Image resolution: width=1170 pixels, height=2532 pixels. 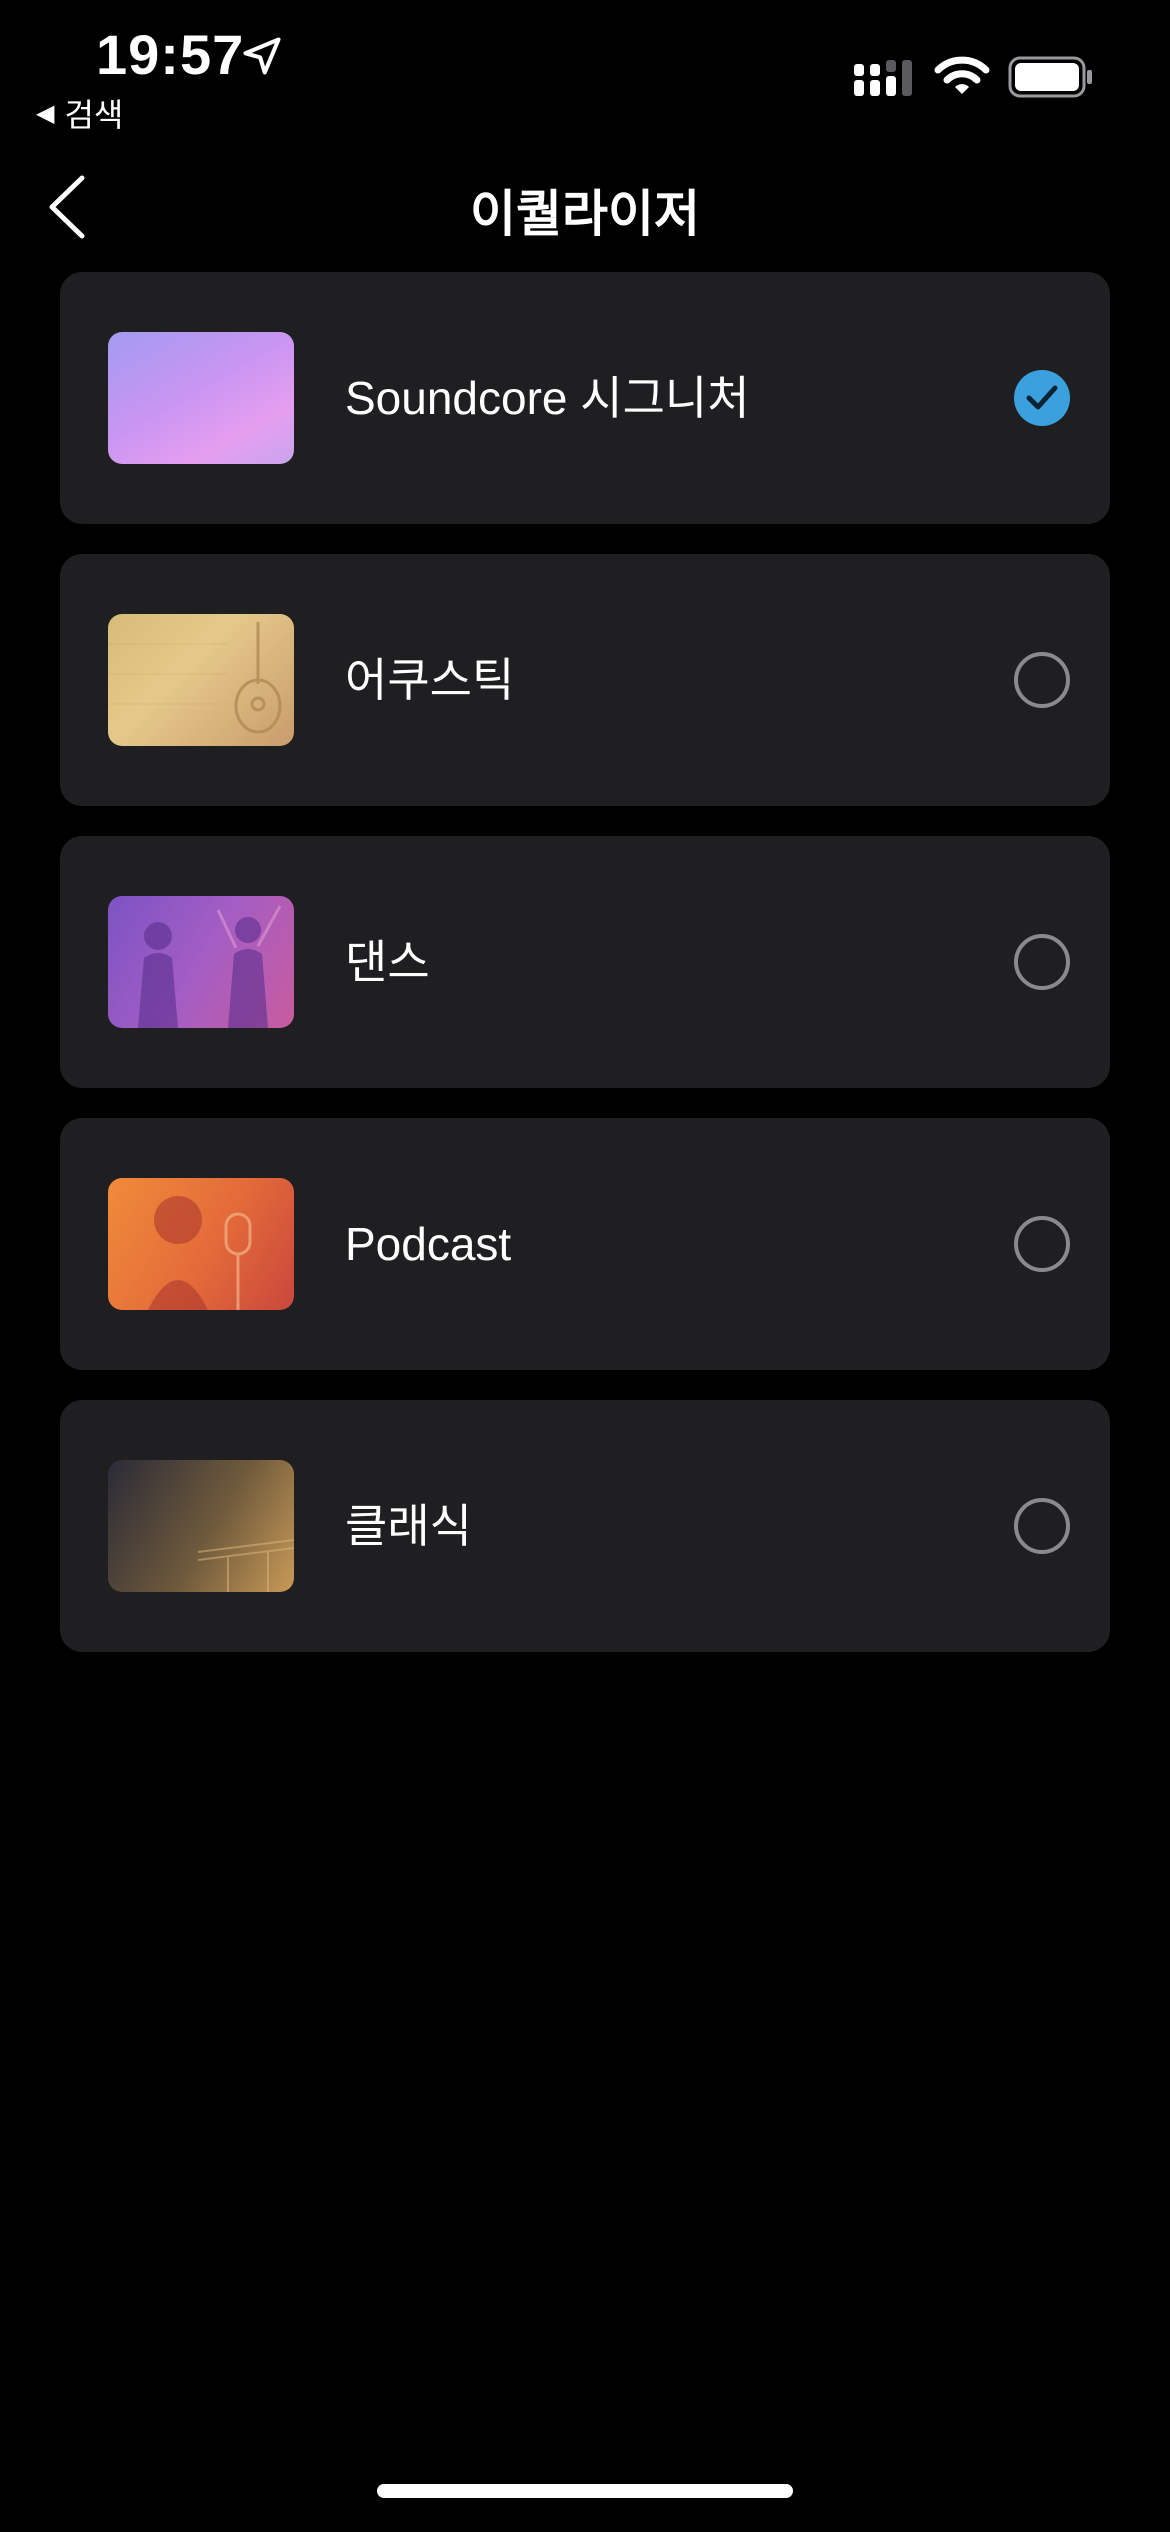 I want to click on wifi-icon, so click(x=962, y=75).